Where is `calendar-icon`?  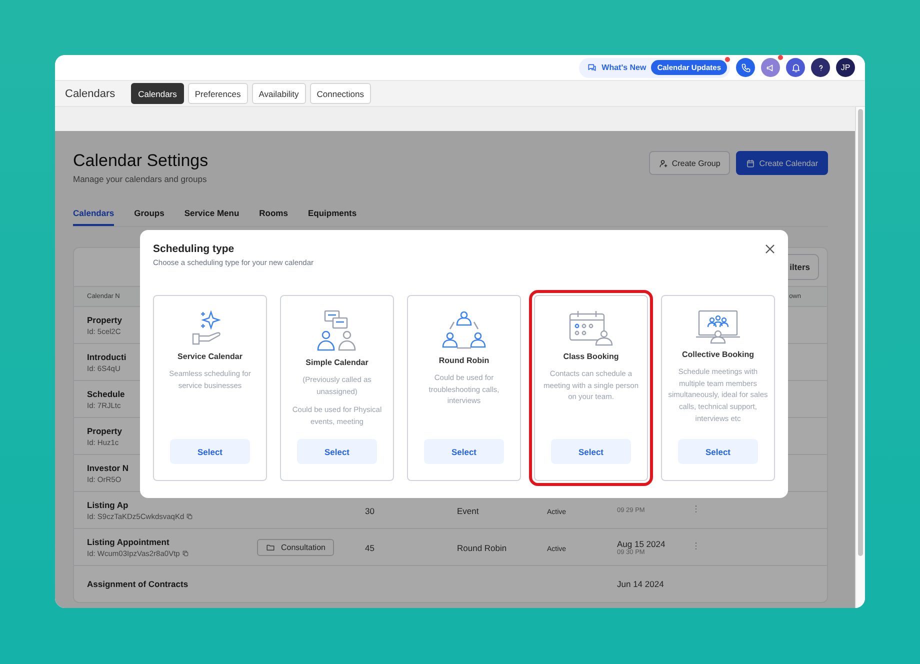 calendar-icon is located at coordinates (751, 163).